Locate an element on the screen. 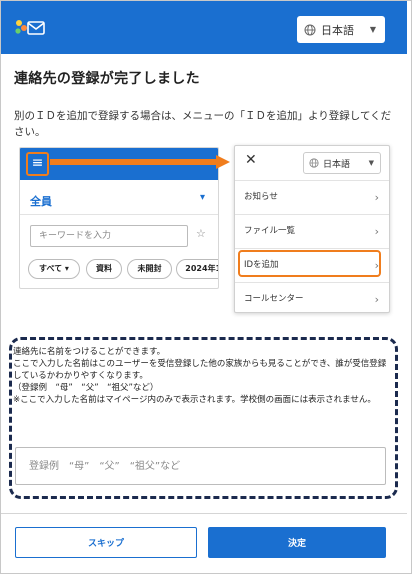 Image resolution: width=412 pixels, height=574 pixels. arrow-right-icon is located at coordinates (140, 162).